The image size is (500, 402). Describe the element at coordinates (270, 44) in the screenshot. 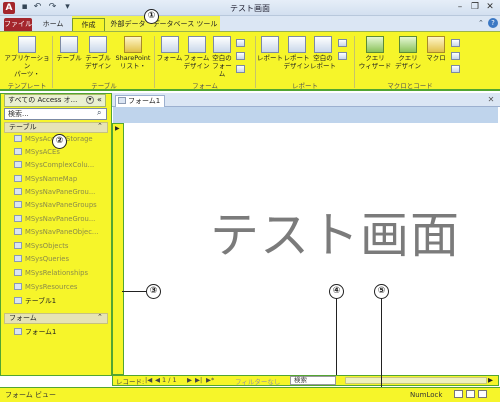

I see `report-icon` at that location.